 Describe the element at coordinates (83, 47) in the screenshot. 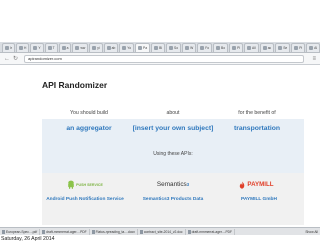

I see `tab-label: ww` at that location.